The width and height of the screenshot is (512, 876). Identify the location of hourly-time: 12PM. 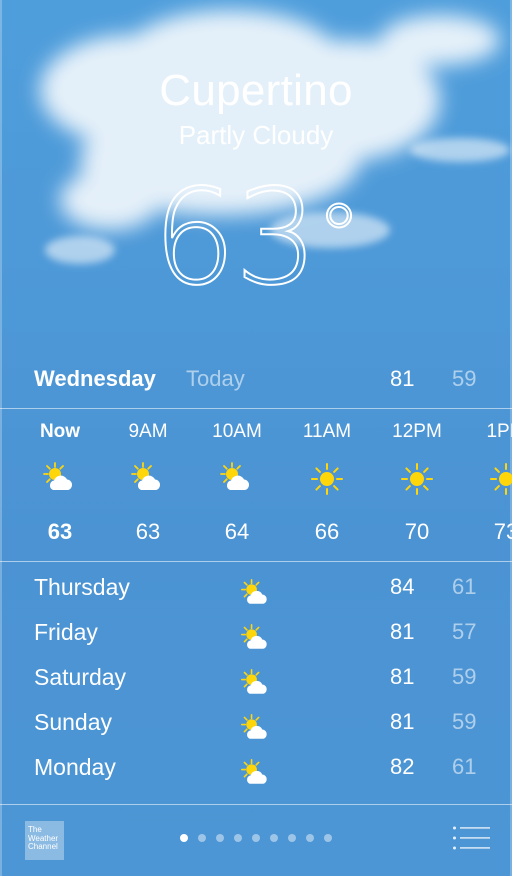
(417, 431).